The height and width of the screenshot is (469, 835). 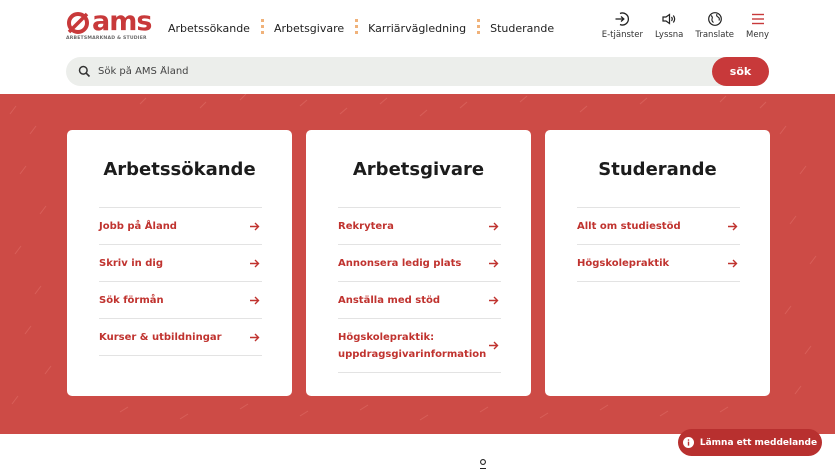 I want to click on card-link-skriv-in-dig: Skriv in dig, so click(x=180, y=263).